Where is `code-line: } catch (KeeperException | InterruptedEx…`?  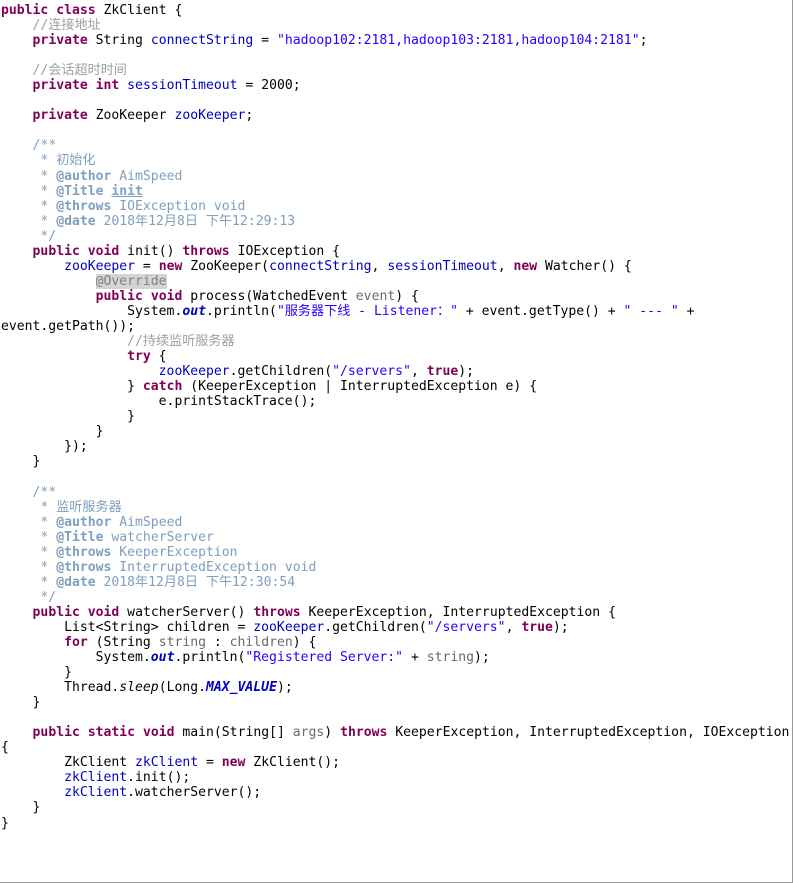 code-line: } catch (KeeperException | InterruptedEx… is located at coordinates (269, 387).